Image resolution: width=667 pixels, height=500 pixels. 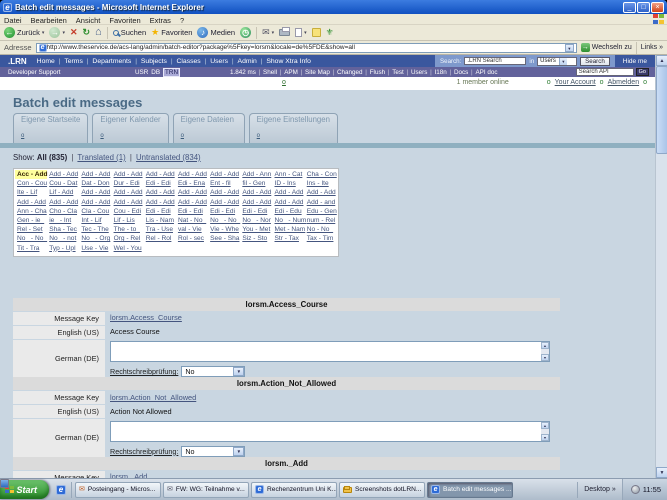 What do you see at coordinates (63, 33) in the screenshot?
I see `forward-dropdown-icon: ▾` at bounding box center [63, 33].